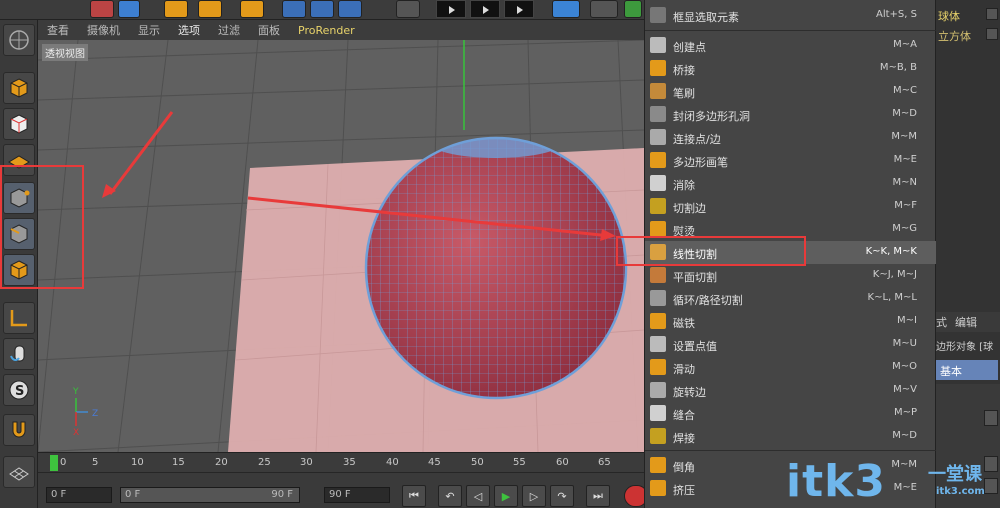 The width and height of the screenshot is (1000, 508). What do you see at coordinates (58, 30) in the screenshot?
I see `menu-view: 查看` at bounding box center [58, 30].